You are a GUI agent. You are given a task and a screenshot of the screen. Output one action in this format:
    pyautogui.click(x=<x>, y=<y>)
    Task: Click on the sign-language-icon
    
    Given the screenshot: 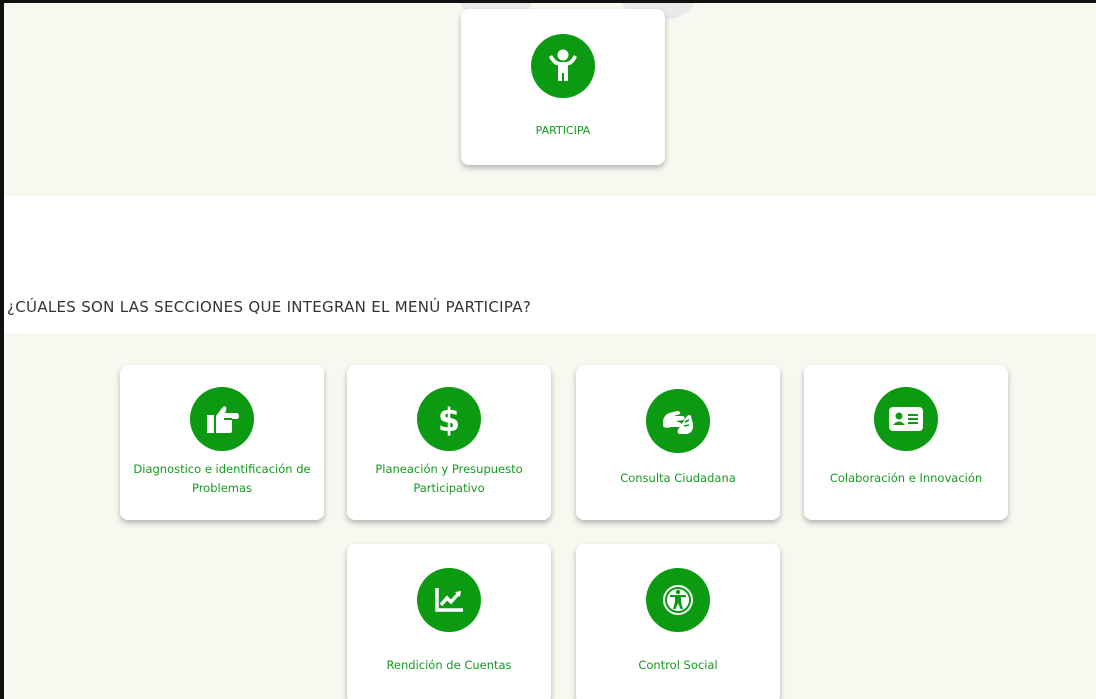 What is the action you would take?
    pyautogui.click(x=678, y=421)
    